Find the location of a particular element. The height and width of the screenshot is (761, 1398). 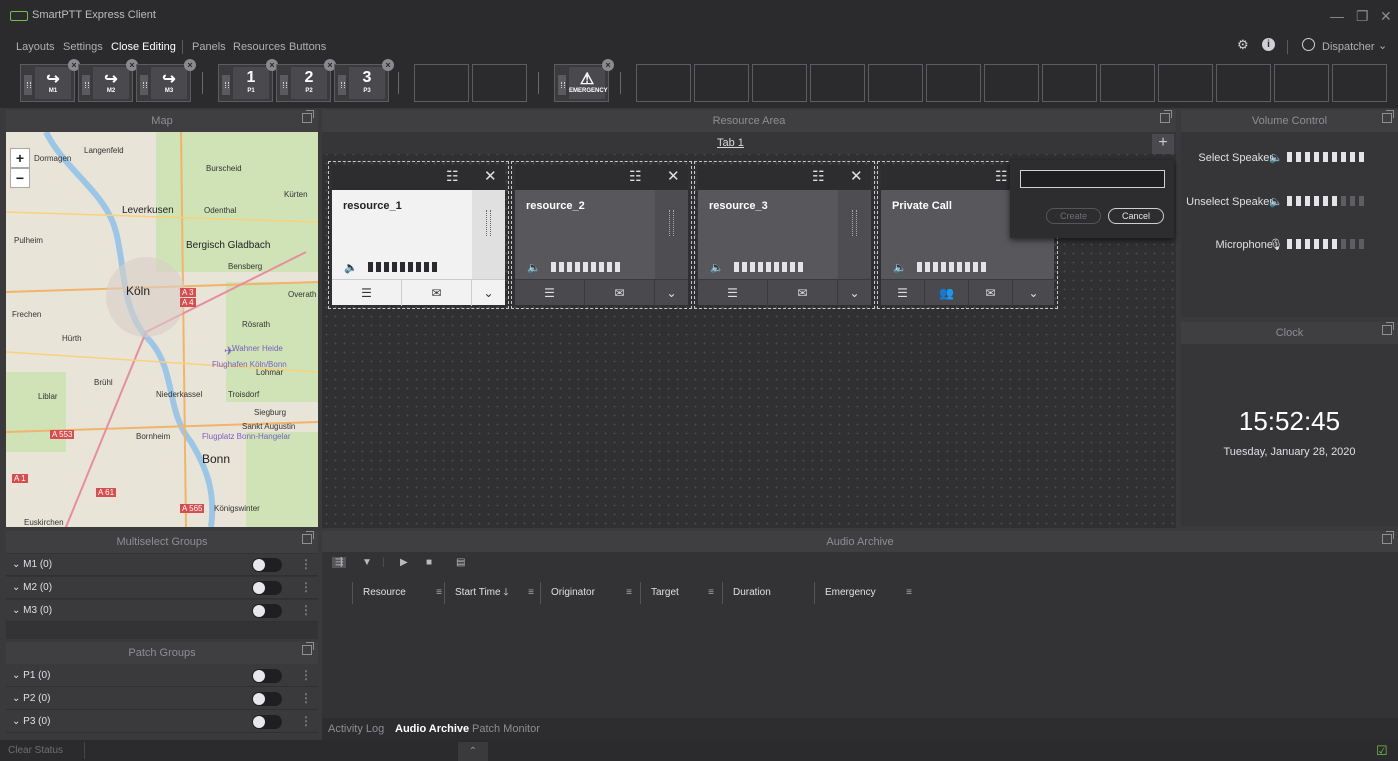

user-menu: Dispatcher is located at coordinates (1348, 47).